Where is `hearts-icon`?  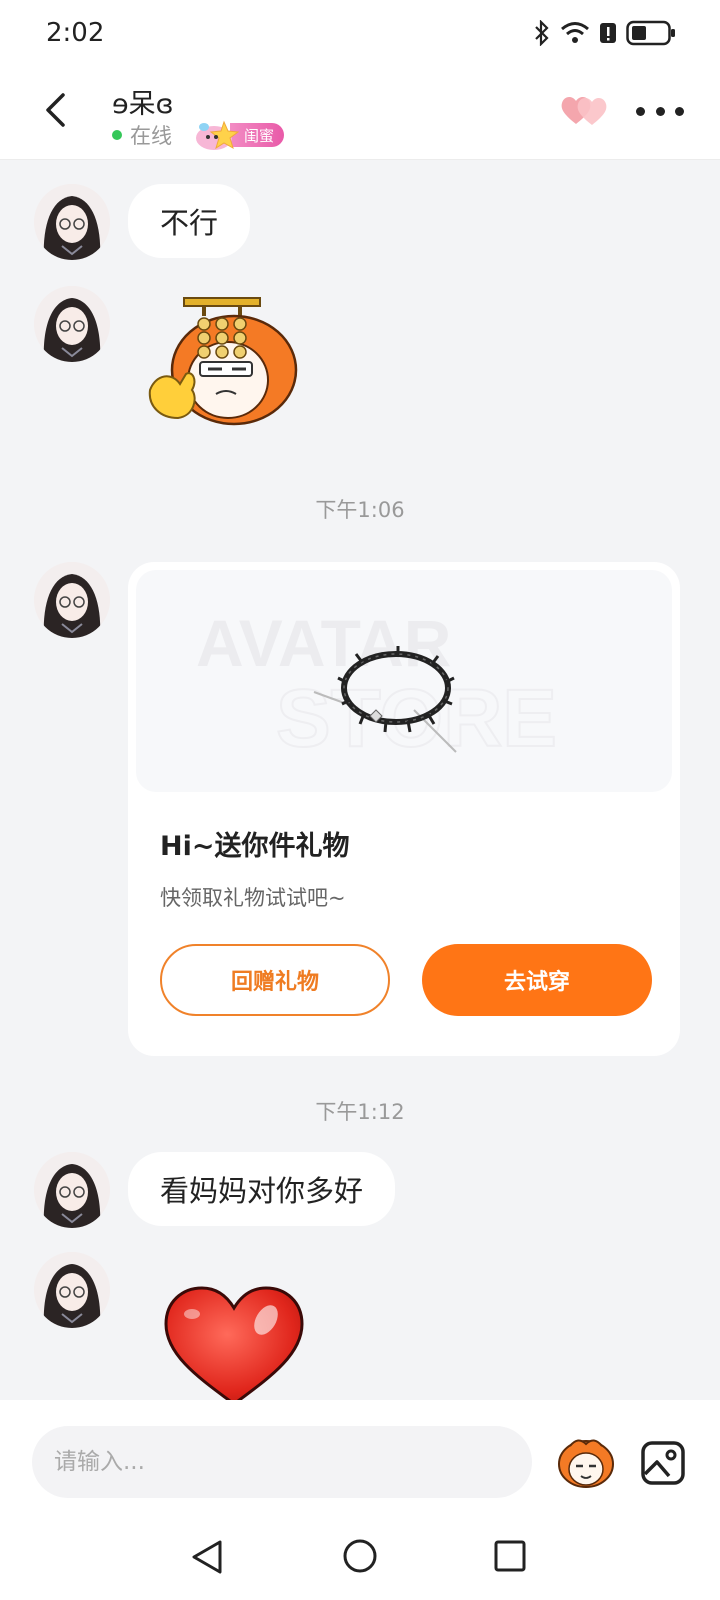 hearts-icon is located at coordinates (584, 111).